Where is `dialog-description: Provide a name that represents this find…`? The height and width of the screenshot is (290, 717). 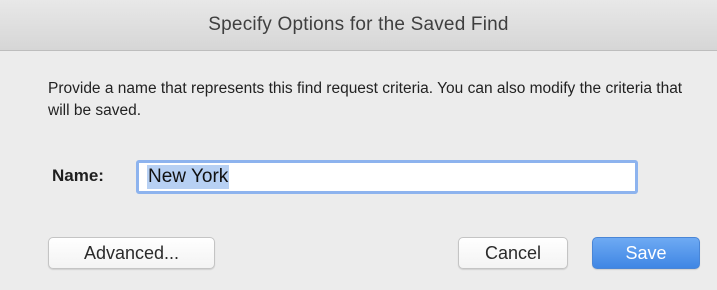 dialog-description: Provide a name that represents this find… is located at coordinates (365, 99).